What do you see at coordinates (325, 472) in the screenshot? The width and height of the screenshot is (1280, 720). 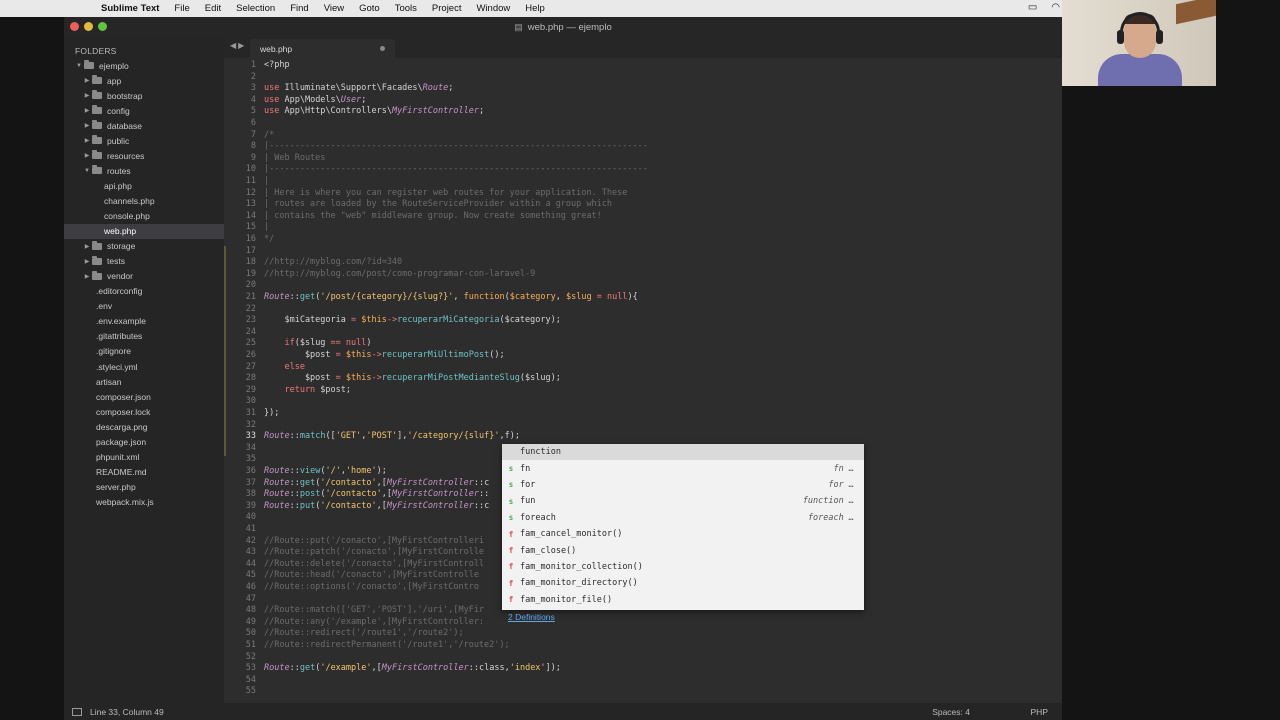 I see `code-line: Route::view('/','home');` at bounding box center [325, 472].